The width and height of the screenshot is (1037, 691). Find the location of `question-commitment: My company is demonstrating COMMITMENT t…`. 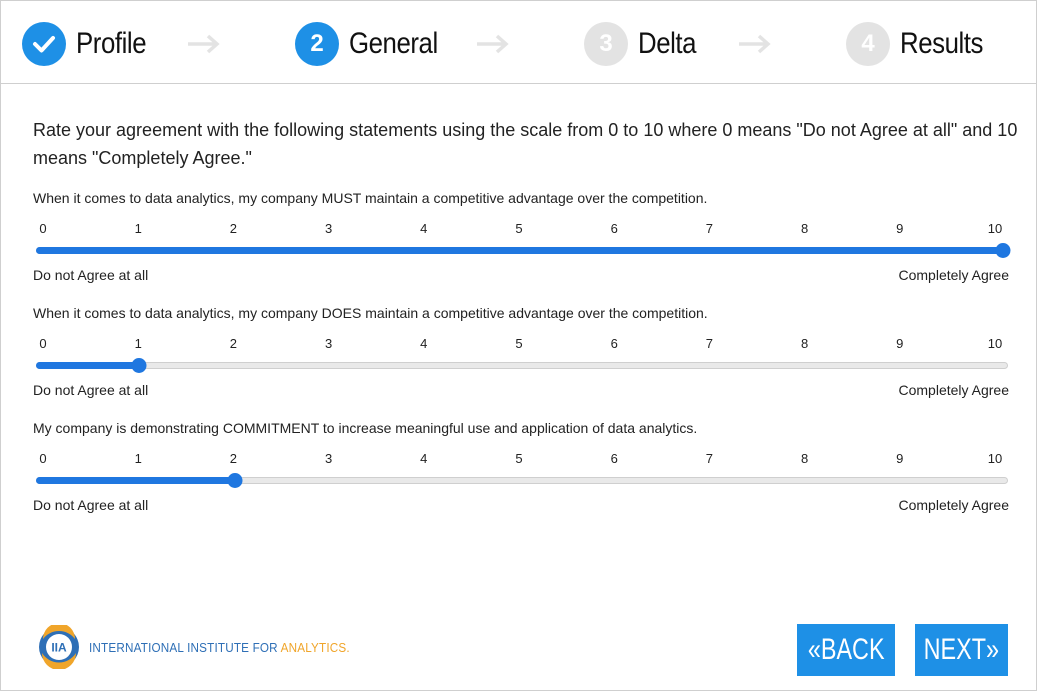

question-commitment: My company is demonstrating COMMITMENT t… is located at coordinates (521, 467).